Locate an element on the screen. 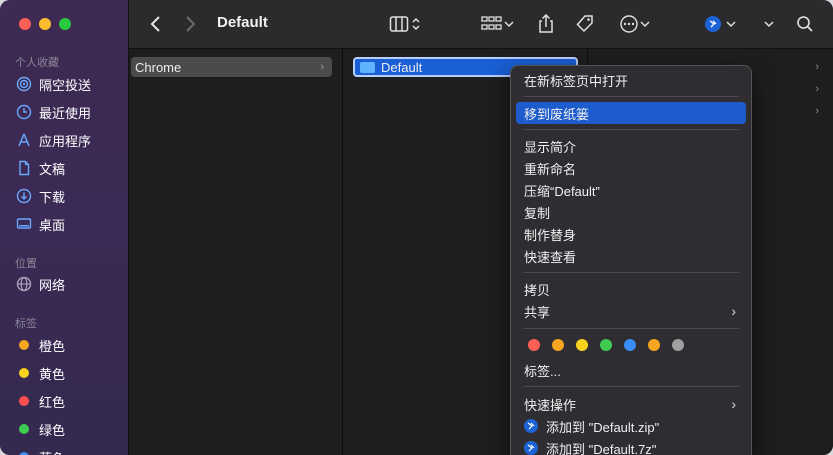  search-button is located at coordinates (805, 24).